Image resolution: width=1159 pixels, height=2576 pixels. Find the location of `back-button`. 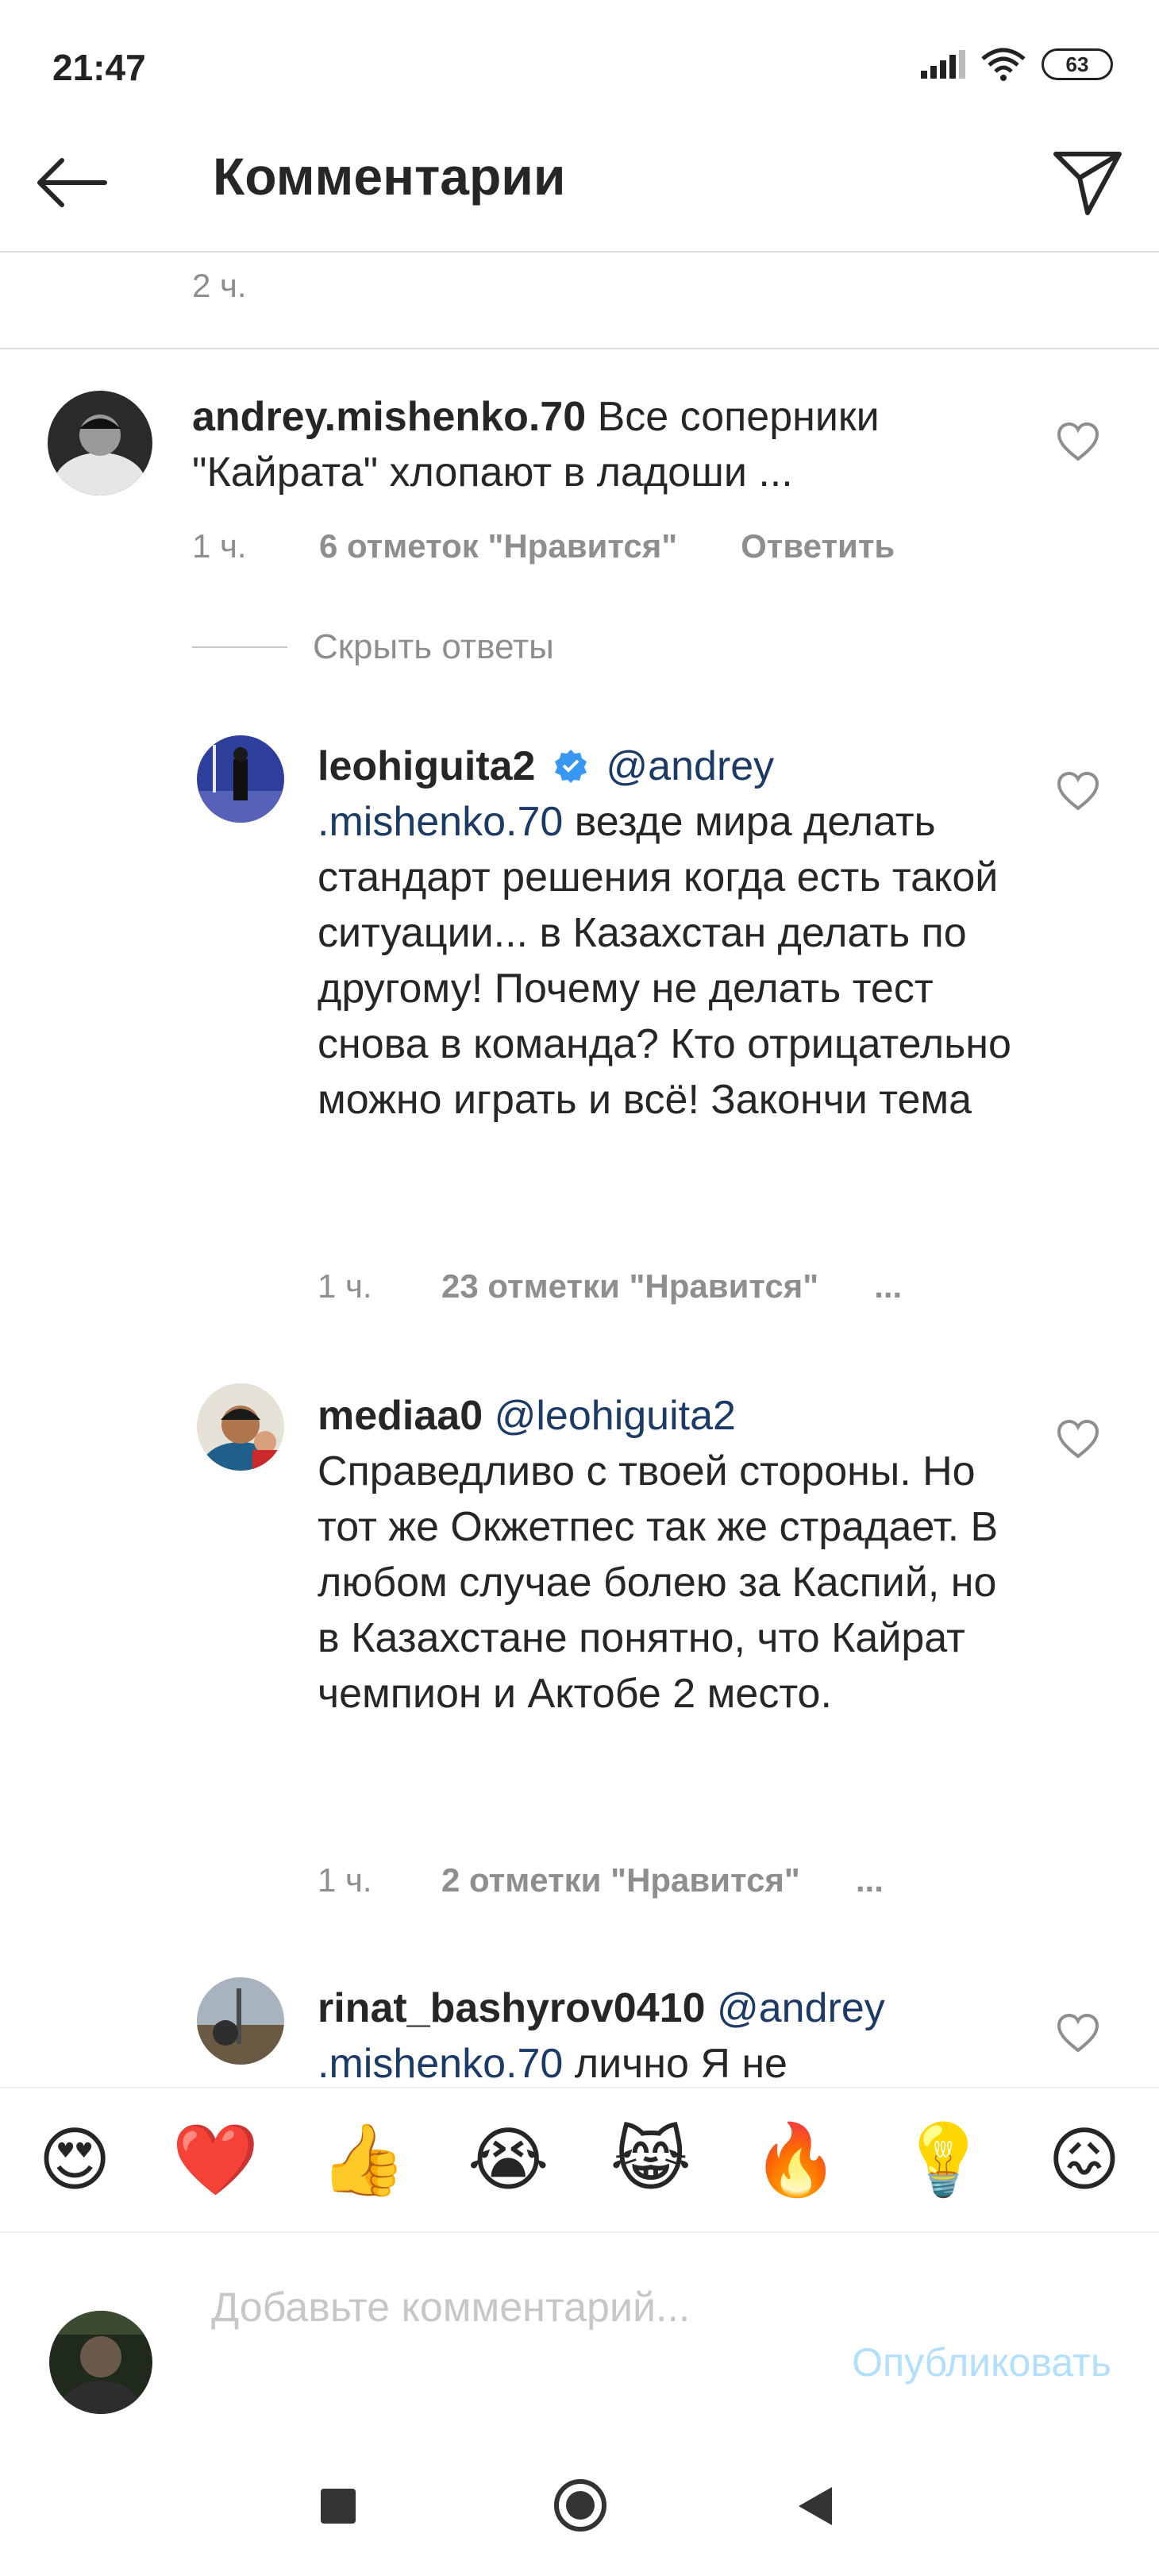

back-button is located at coordinates (72, 182).